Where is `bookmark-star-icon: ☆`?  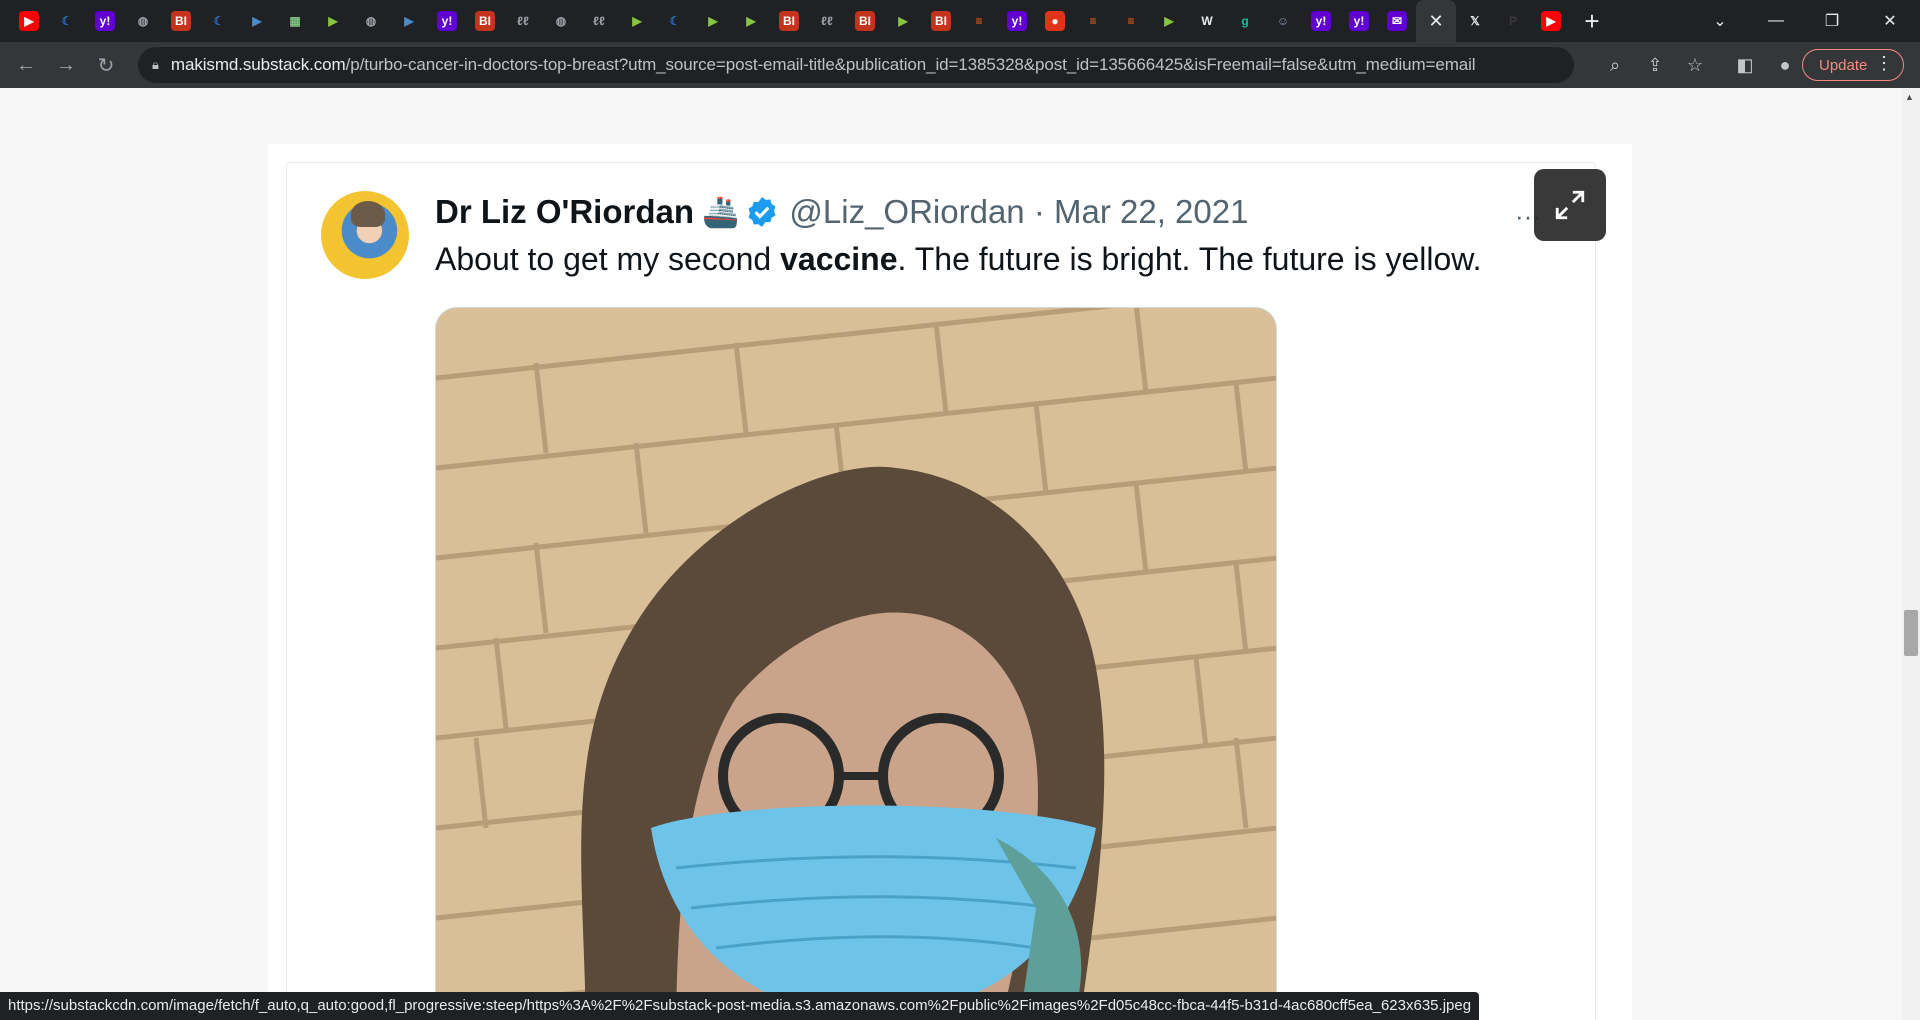 bookmark-star-icon: ☆ is located at coordinates (1695, 65).